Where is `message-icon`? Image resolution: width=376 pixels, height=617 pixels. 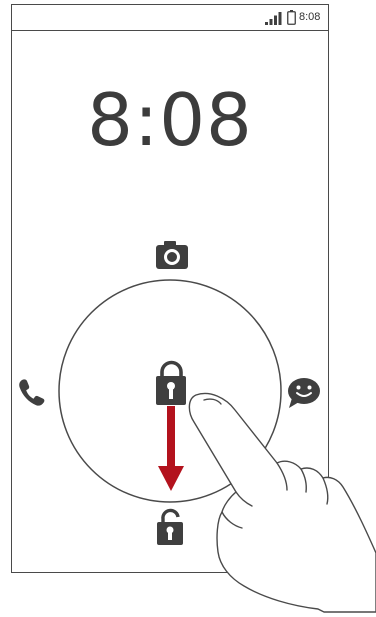 message-icon is located at coordinates (304, 393).